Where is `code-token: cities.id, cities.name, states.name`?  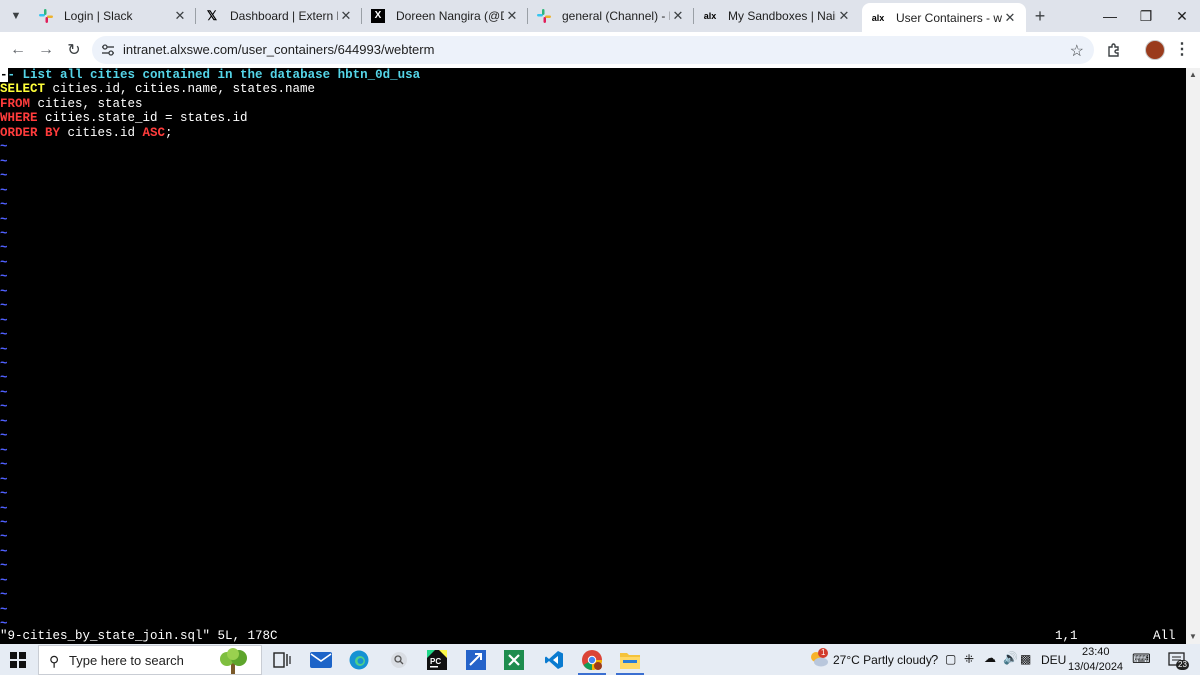
code-token: cities.id, cities.name, states.name is located at coordinates (180, 89).